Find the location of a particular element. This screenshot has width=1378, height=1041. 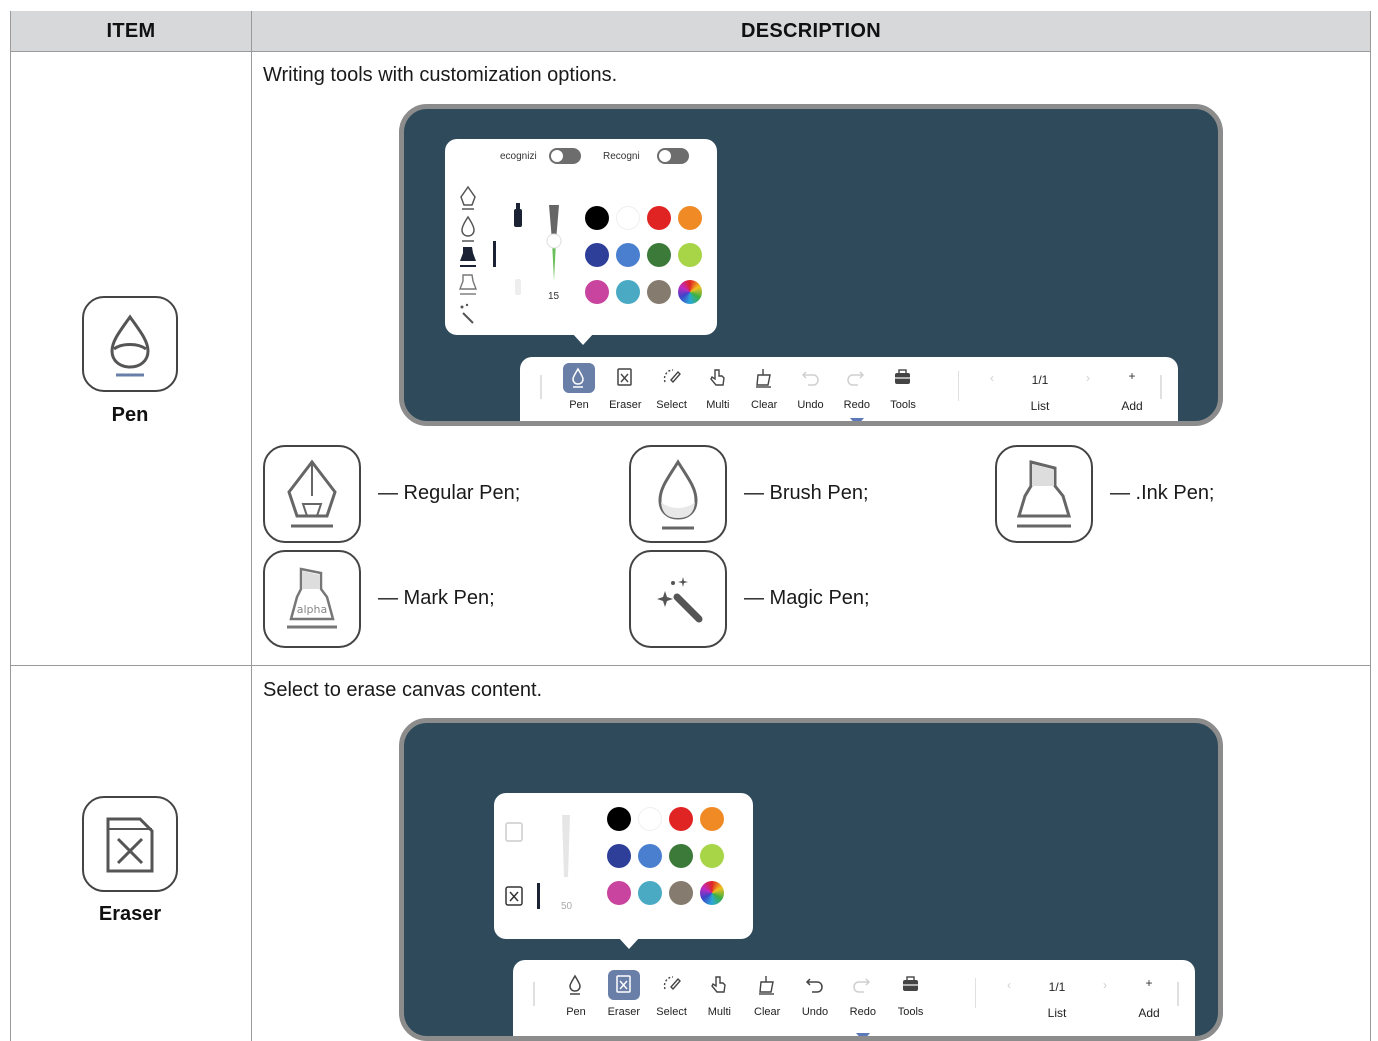

eraser-item-label: Eraser is located at coordinates (130, 914).